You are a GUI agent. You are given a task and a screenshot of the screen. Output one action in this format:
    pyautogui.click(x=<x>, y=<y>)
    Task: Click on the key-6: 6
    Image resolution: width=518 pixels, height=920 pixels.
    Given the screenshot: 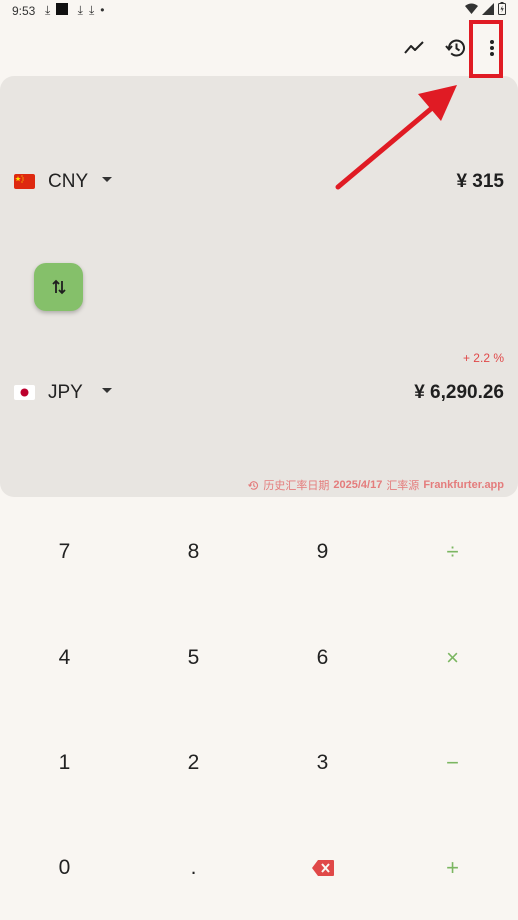 What is the action you would take?
    pyautogui.click(x=322, y=657)
    